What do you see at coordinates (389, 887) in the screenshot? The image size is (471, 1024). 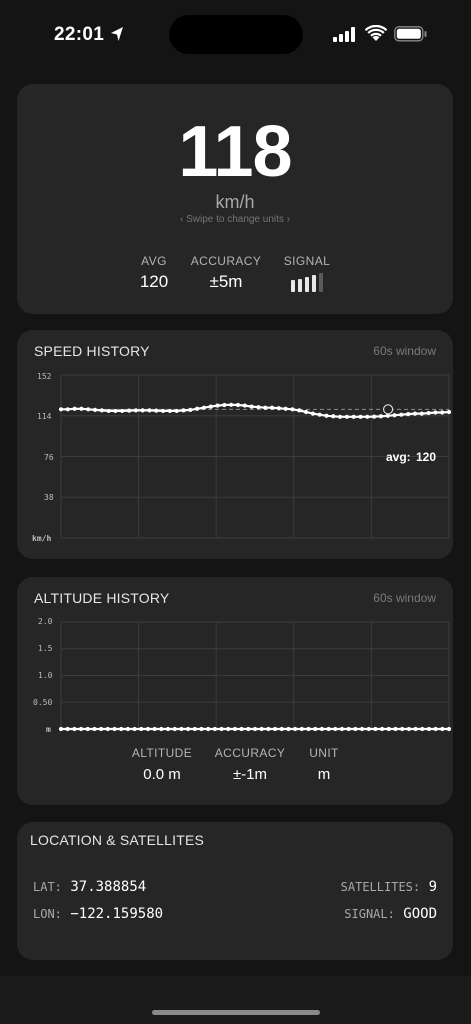 I see `satellites-row: SATELLITES: 9` at bounding box center [389, 887].